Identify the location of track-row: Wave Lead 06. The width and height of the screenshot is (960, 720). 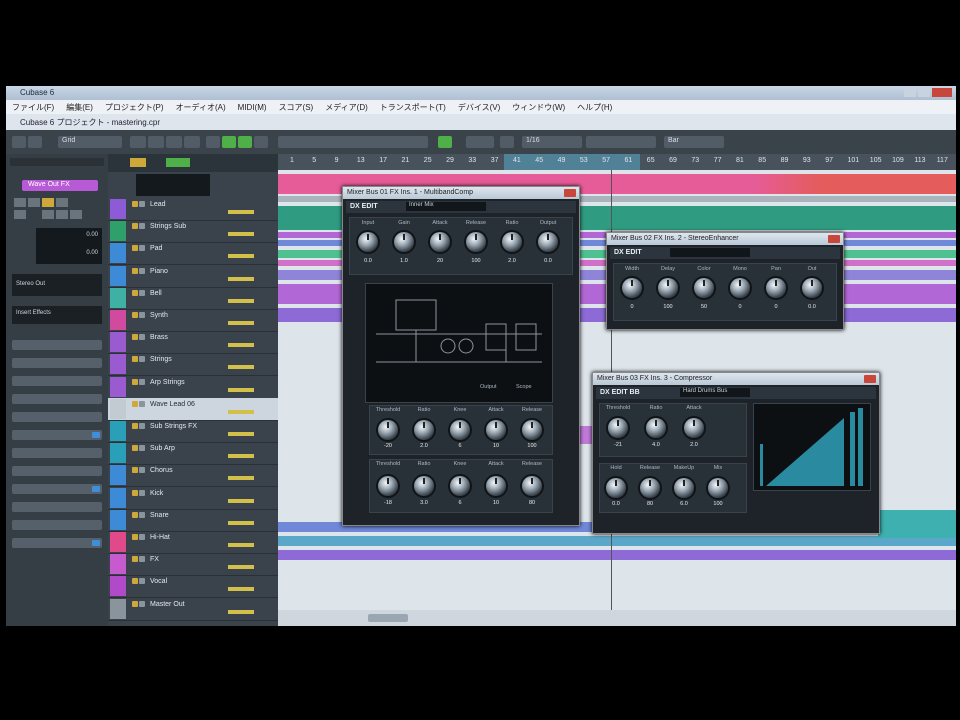
(193, 409).